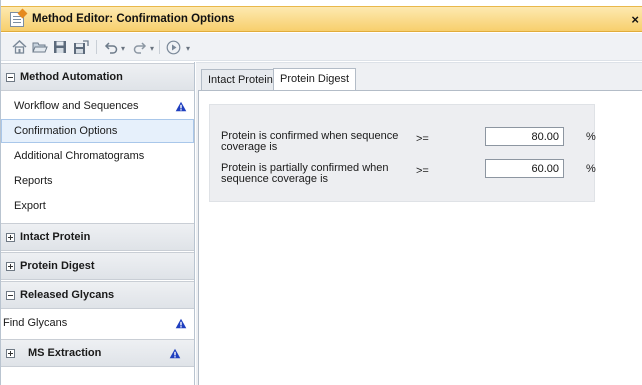 Image resolution: width=642 pixels, height=385 pixels. What do you see at coordinates (315, 79) in the screenshot?
I see `tab-protein-digest: Protein Digest` at bounding box center [315, 79].